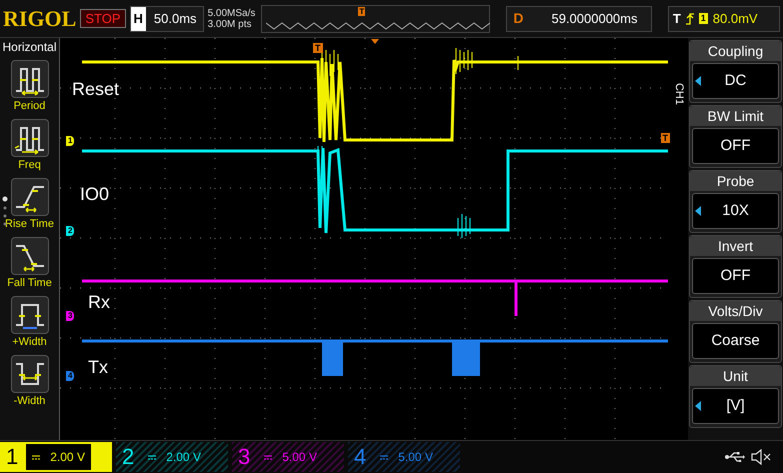  Describe the element at coordinates (378, 26) in the screenshot. I see `waveform-overview-icon` at that location.